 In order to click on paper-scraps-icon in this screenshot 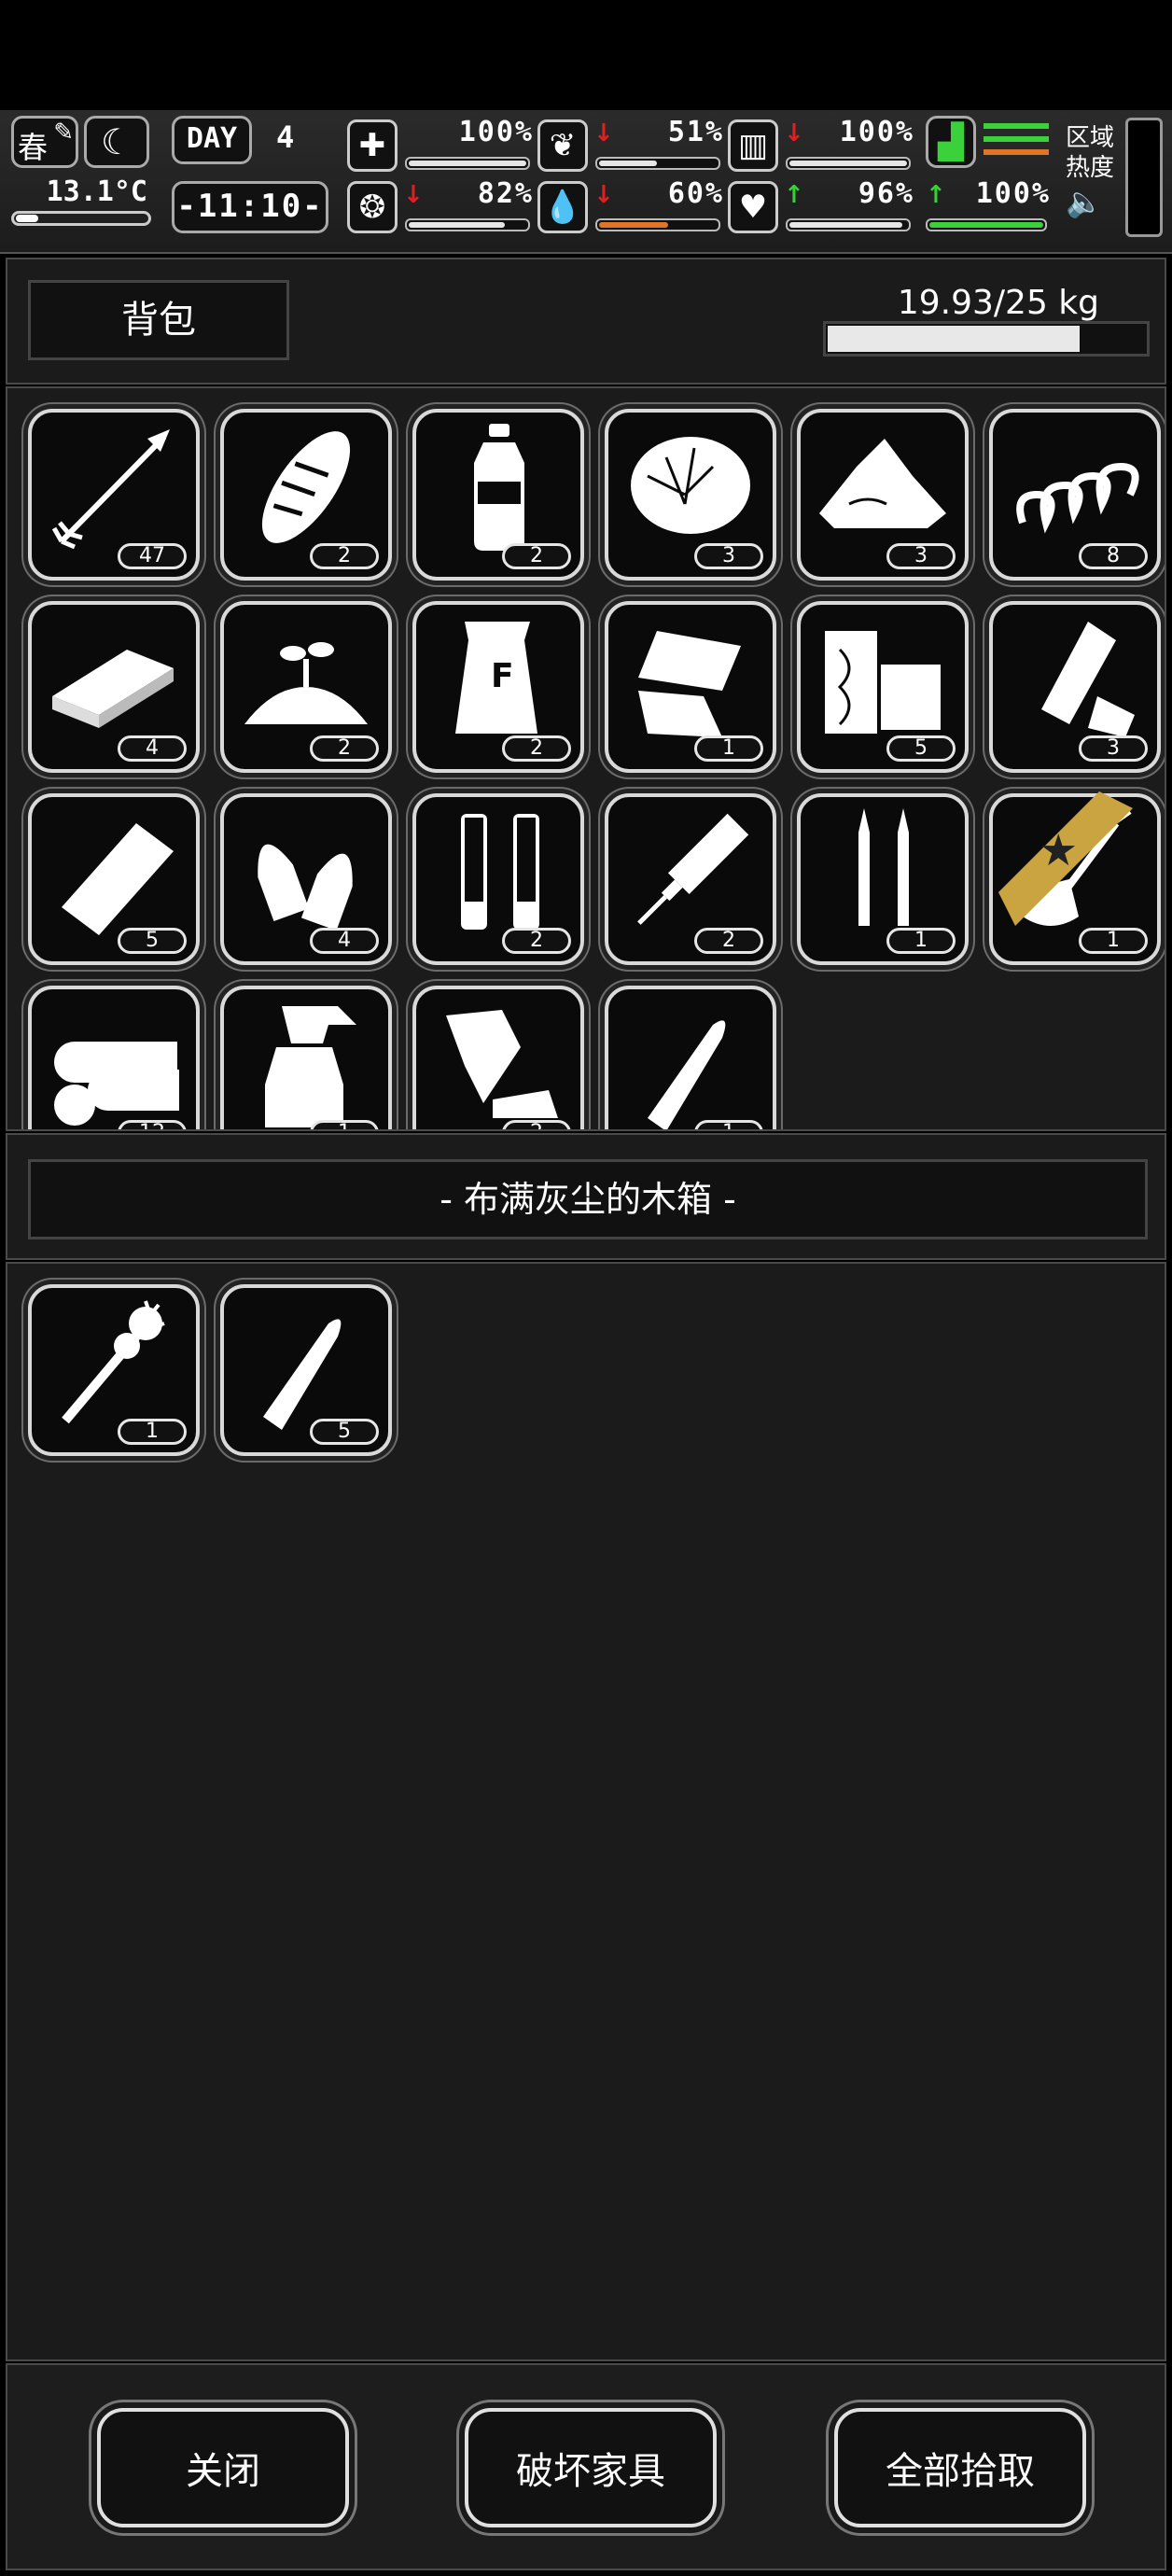, I will do `click(689, 684)`.